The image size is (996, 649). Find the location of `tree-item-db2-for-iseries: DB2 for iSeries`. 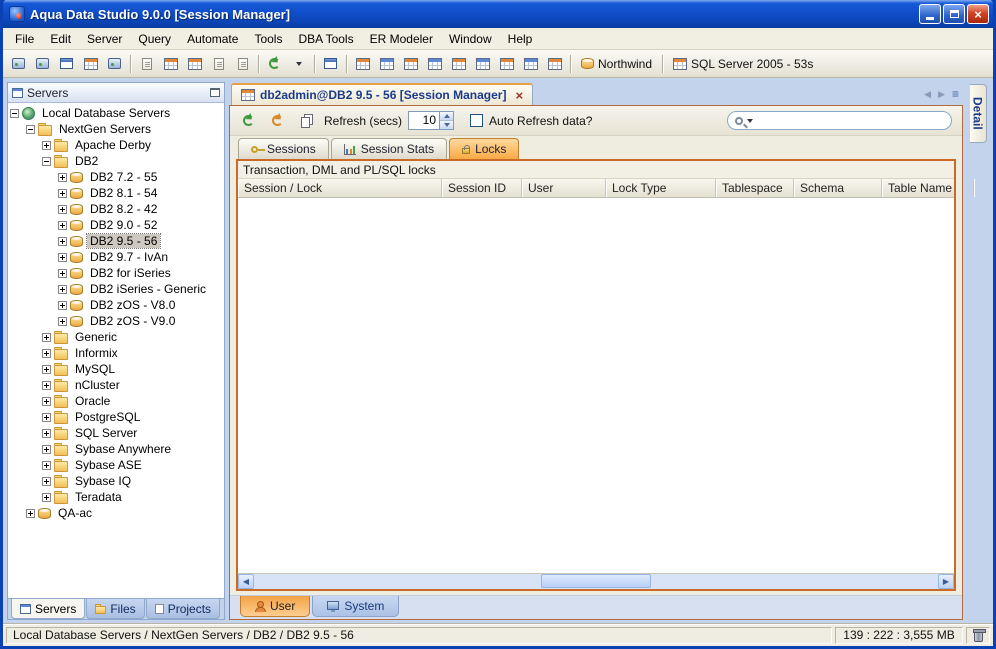

tree-item-db2-for-iseries: DB2 for iSeries is located at coordinates (116, 273).